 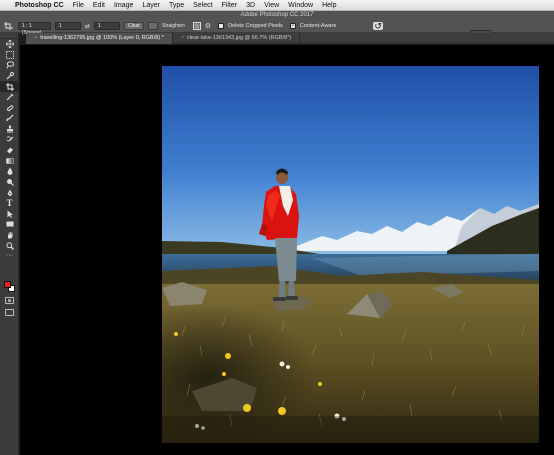 What do you see at coordinates (277, 15) in the screenshot?
I see `window-title: Adobe Photoshop CC 2017` at bounding box center [277, 15].